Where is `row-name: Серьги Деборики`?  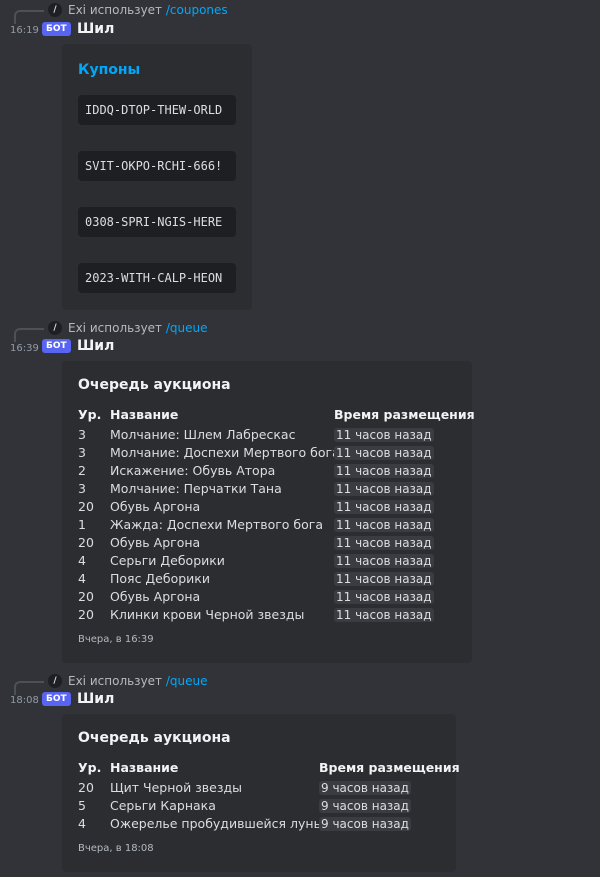
row-name: Серьги Деборики is located at coordinates (167, 560).